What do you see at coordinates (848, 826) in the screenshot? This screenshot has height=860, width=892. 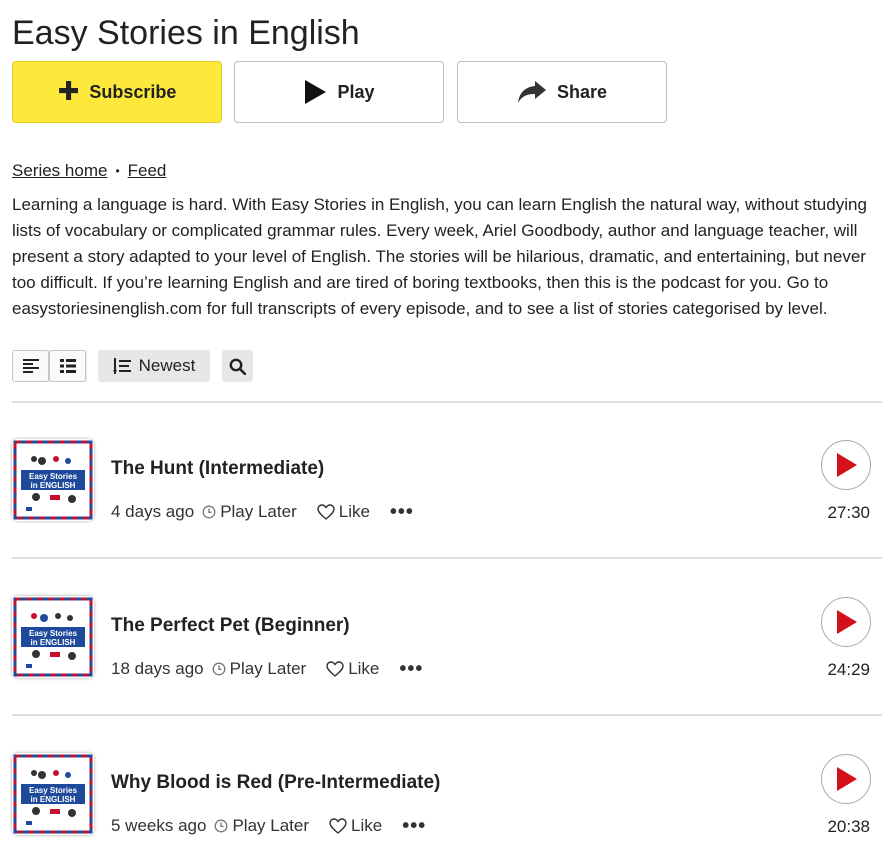 I see `episode-duration: 20:38` at bounding box center [848, 826].